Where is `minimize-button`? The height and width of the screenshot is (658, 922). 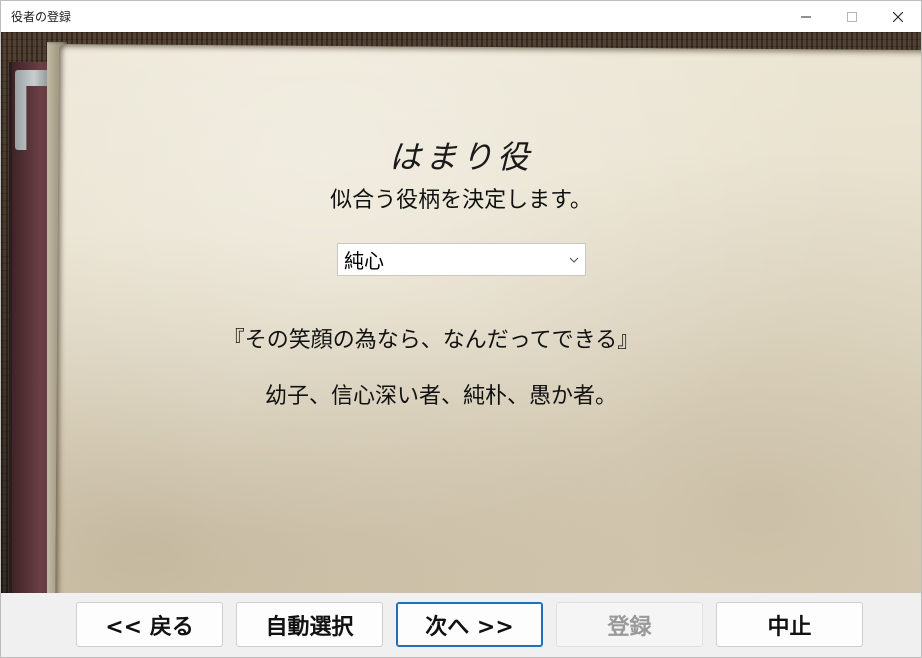 minimize-button is located at coordinates (806, 16).